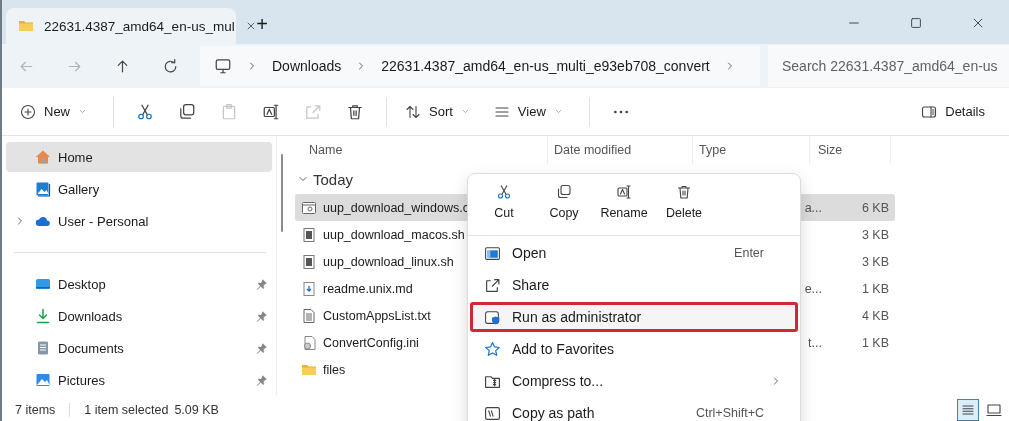  What do you see at coordinates (334, 369) in the screenshot?
I see `file-name: files` at bounding box center [334, 369].